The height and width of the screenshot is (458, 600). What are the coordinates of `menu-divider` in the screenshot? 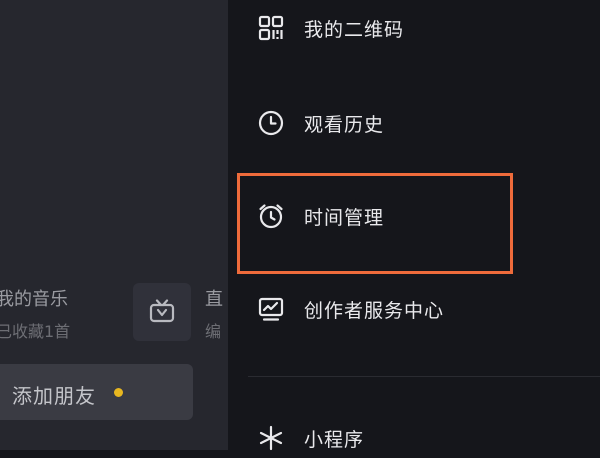 It's located at (424, 376).